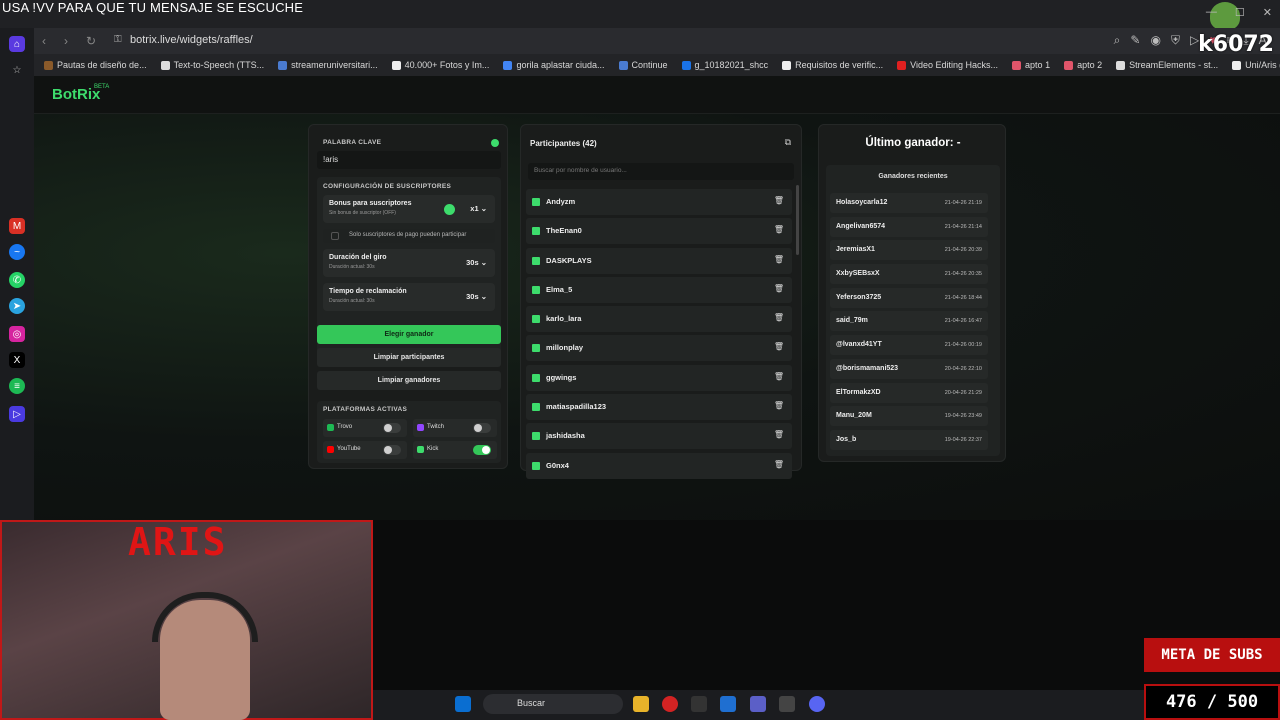 Image resolution: width=1280 pixels, height=720 pixels. Describe the element at coordinates (17, 386) in the screenshot. I see `spotify-icon: ≡` at that location.